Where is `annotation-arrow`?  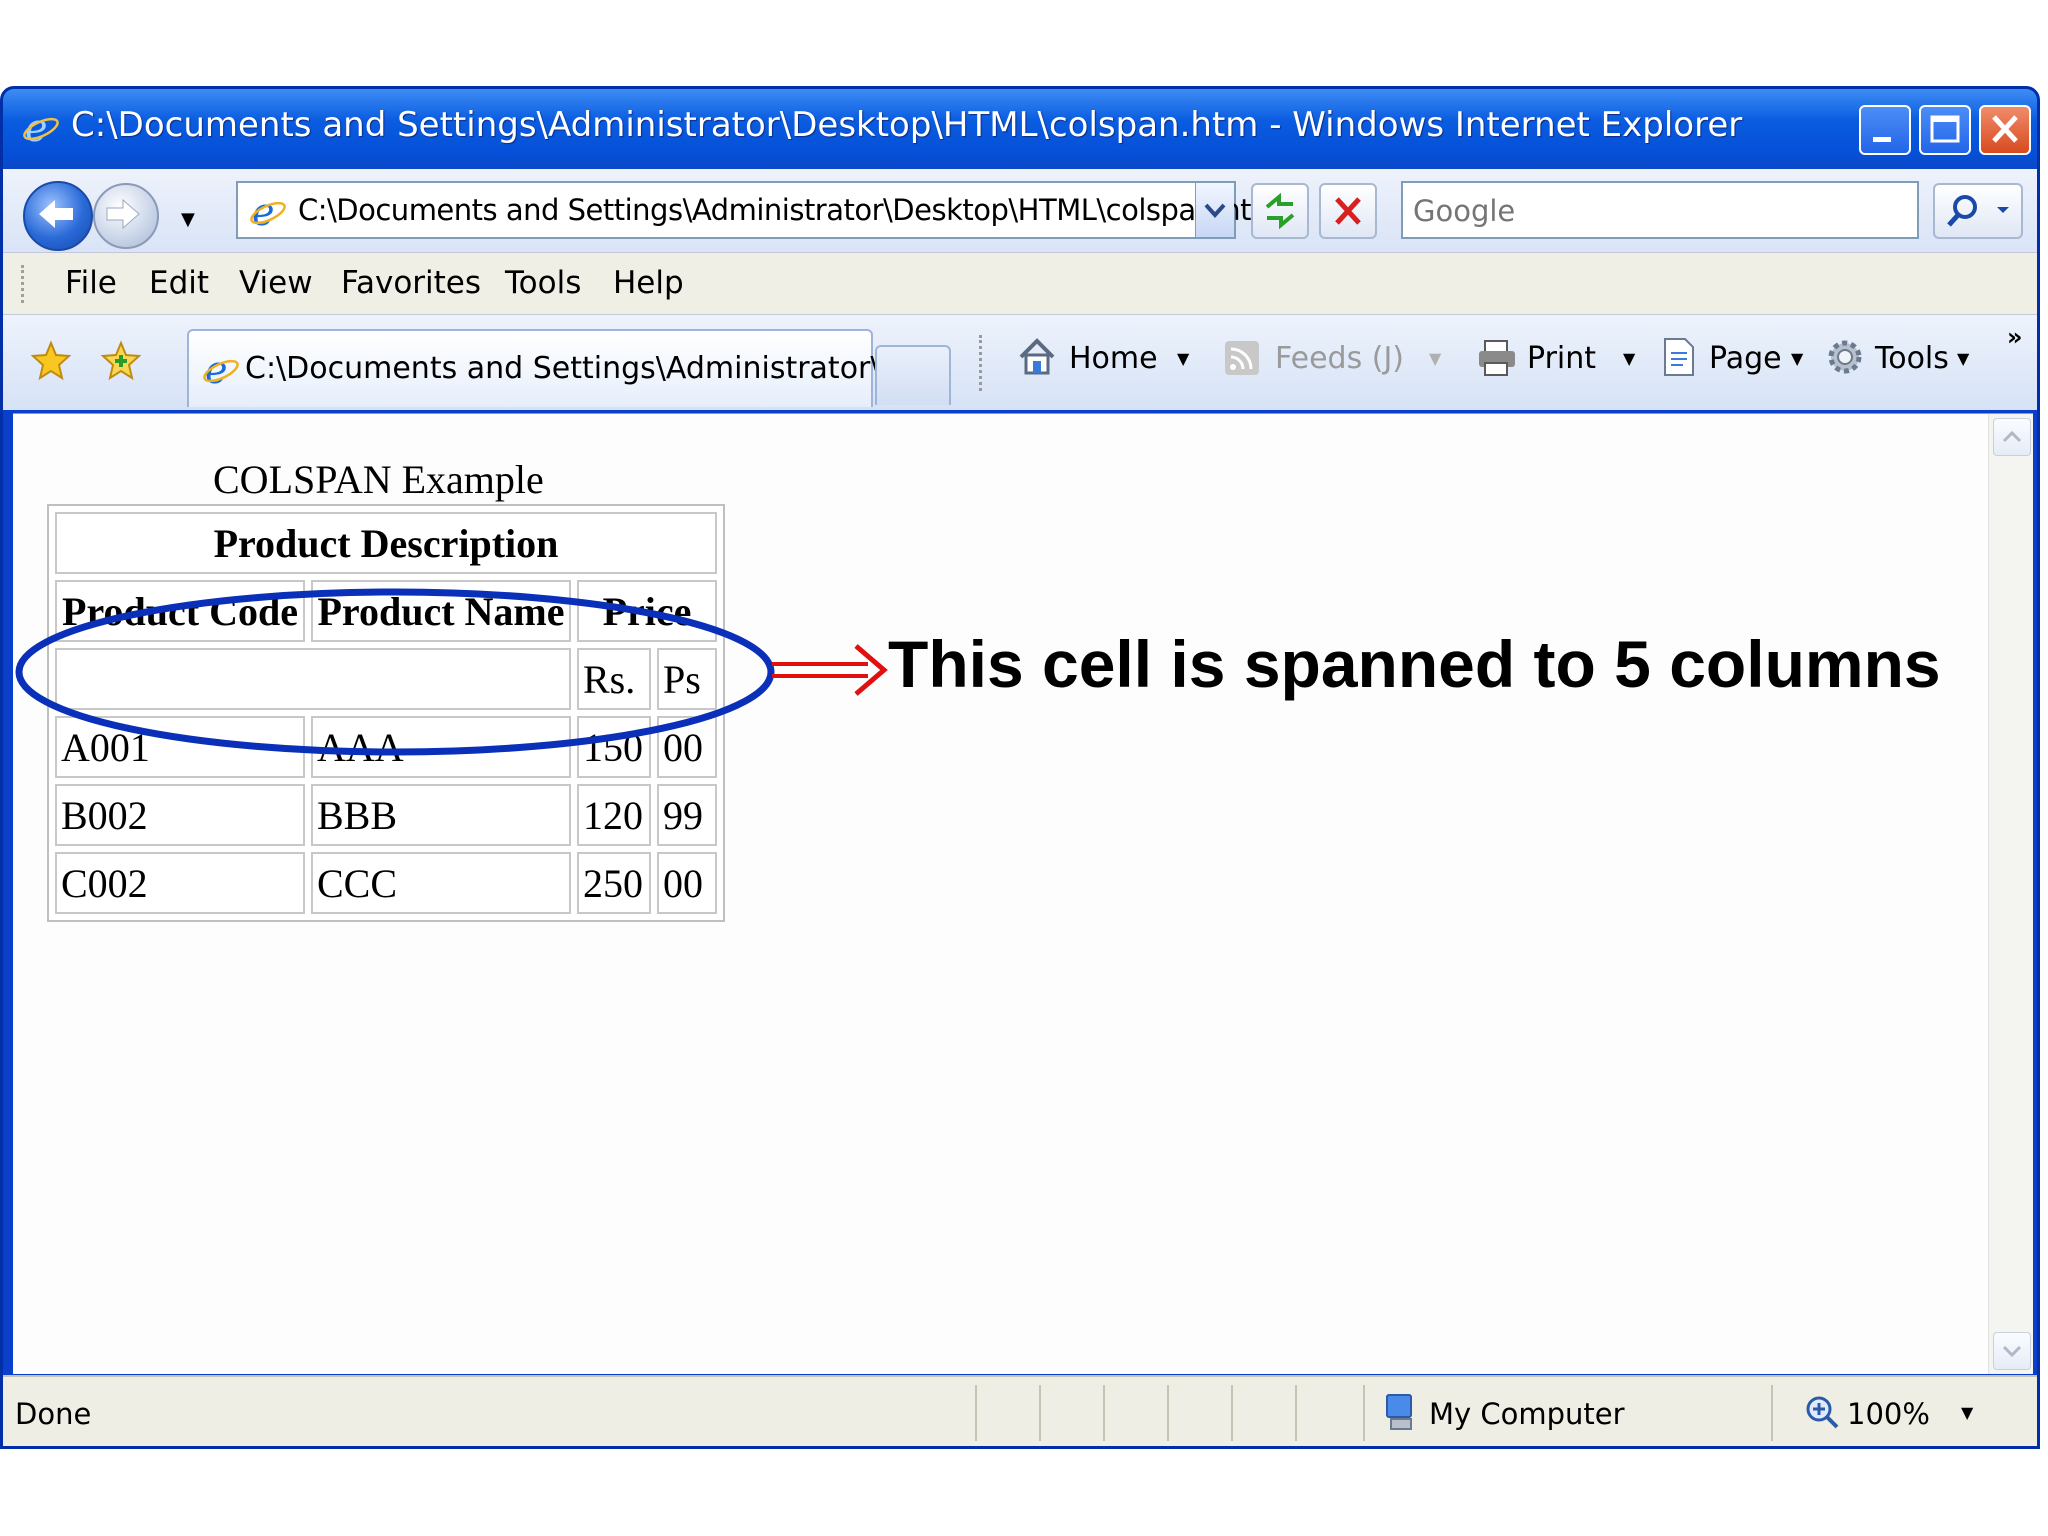
annotation-arrow is located at coordinates (830, 670).